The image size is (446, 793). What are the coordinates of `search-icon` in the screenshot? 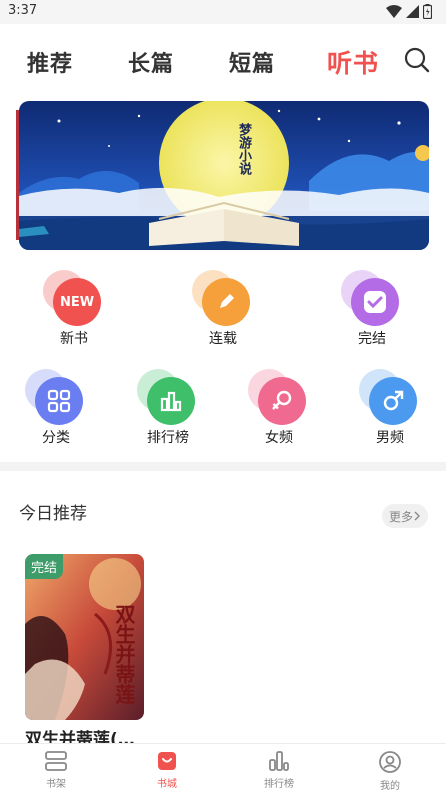 It's located at (417, 60).